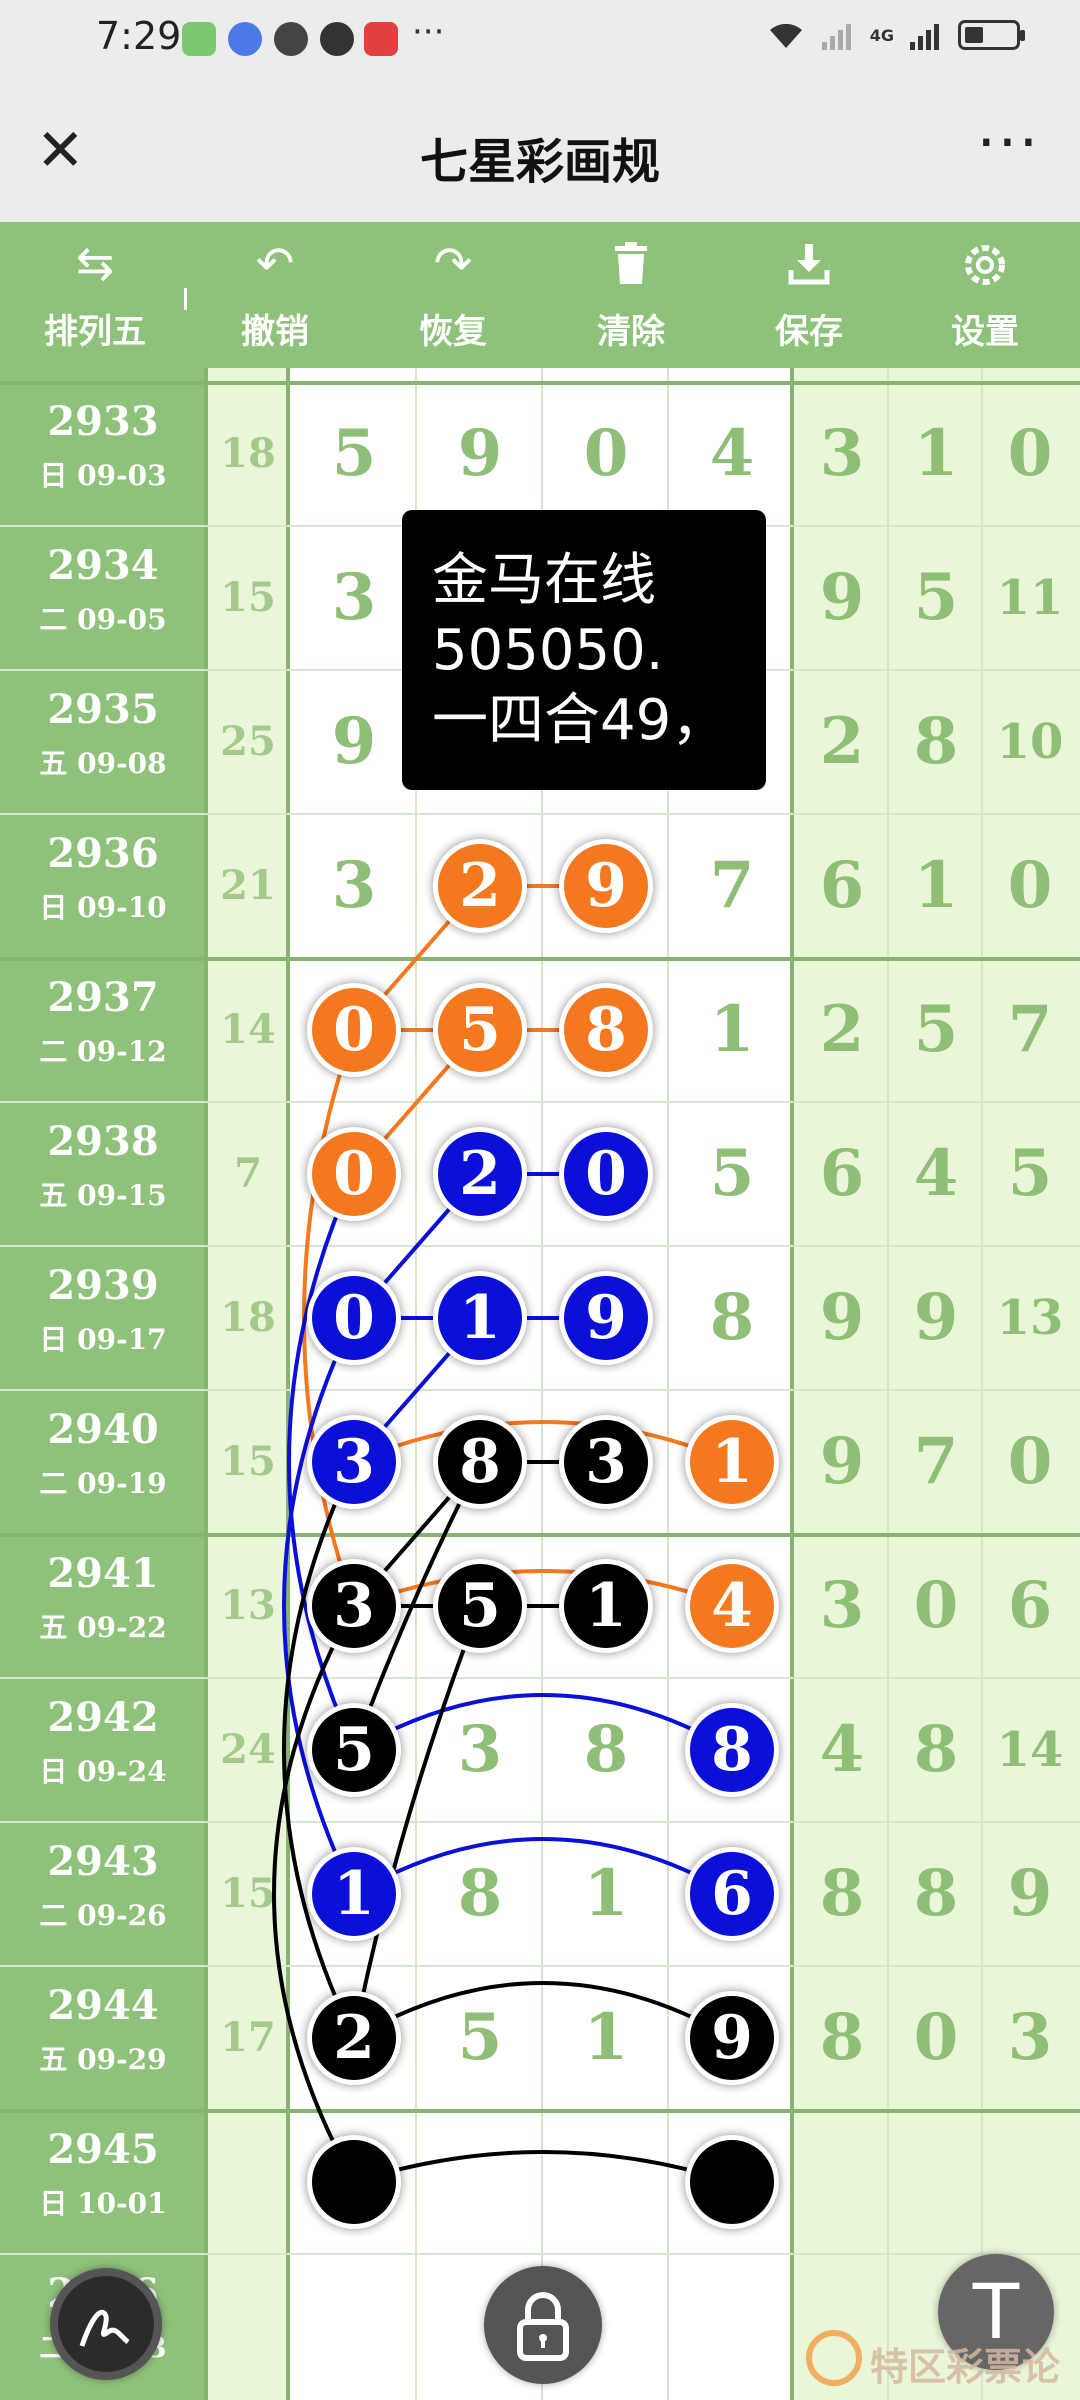 The image size is (1080, 2400). I want to click on toolbar-label: 保存, so click(809, 332).